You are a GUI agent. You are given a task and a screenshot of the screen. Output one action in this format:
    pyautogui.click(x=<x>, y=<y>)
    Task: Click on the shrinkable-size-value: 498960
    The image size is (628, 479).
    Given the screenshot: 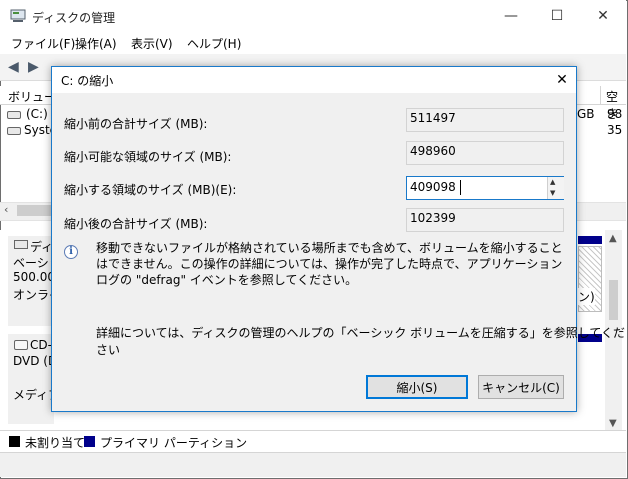 What is the action you would take?
    pyautogui.click(x=485, y=153)
    